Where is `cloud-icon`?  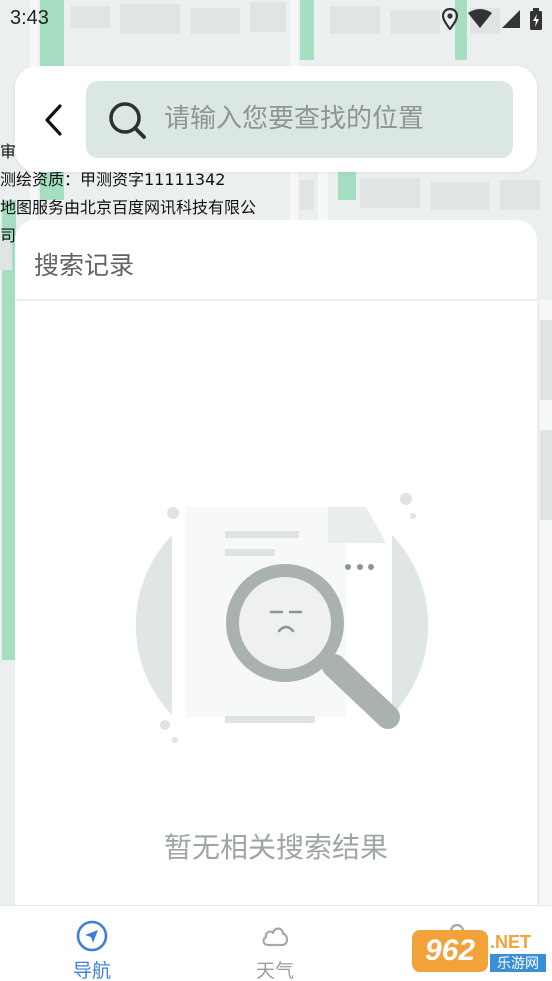 cloud-icon is located at coordinates (275, 937).